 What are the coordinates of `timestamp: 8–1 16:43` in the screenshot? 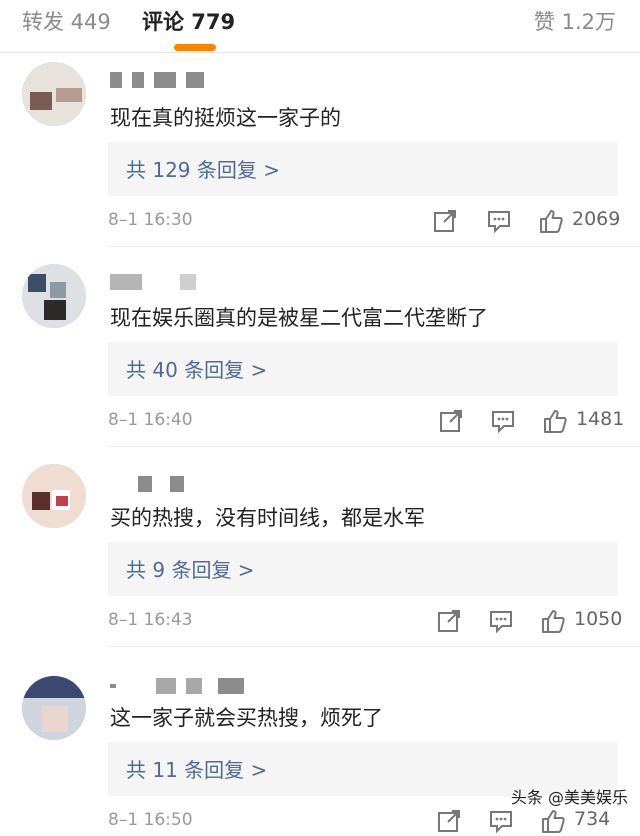 It's located at (150, 620).